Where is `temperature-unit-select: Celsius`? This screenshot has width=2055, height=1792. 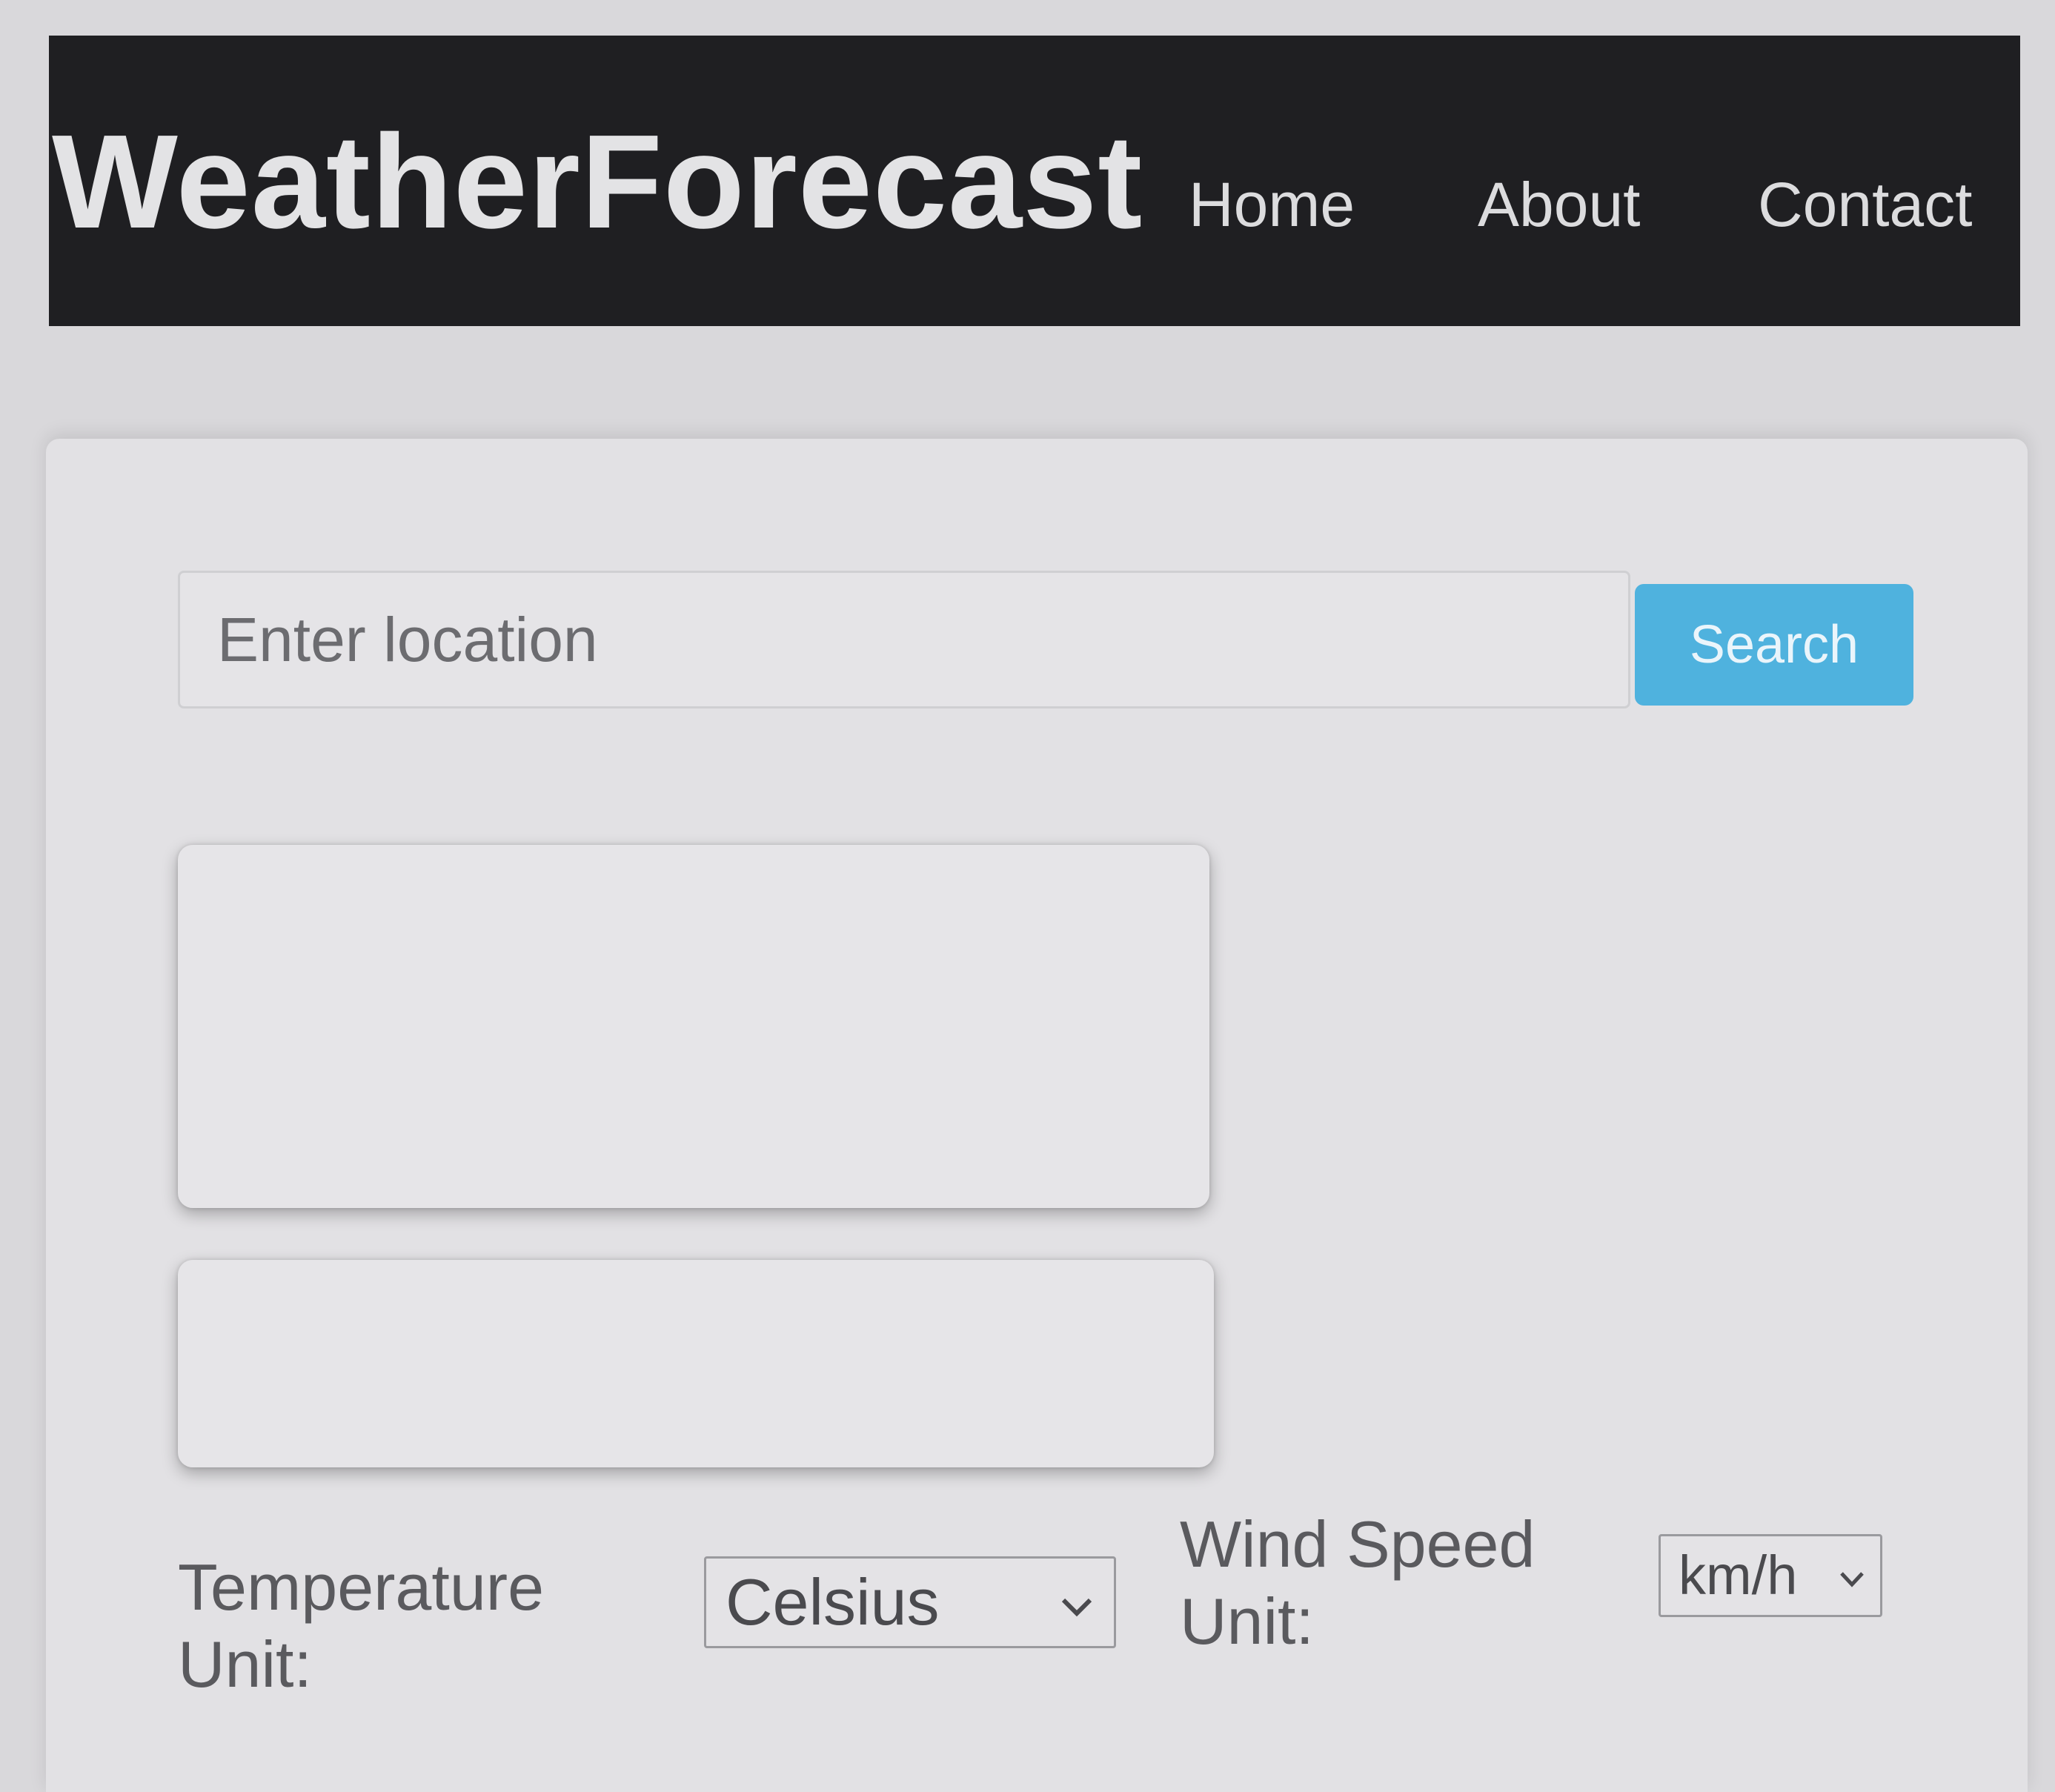 temperature-unit-select: Celsius is located at coordinates (910, 1602).